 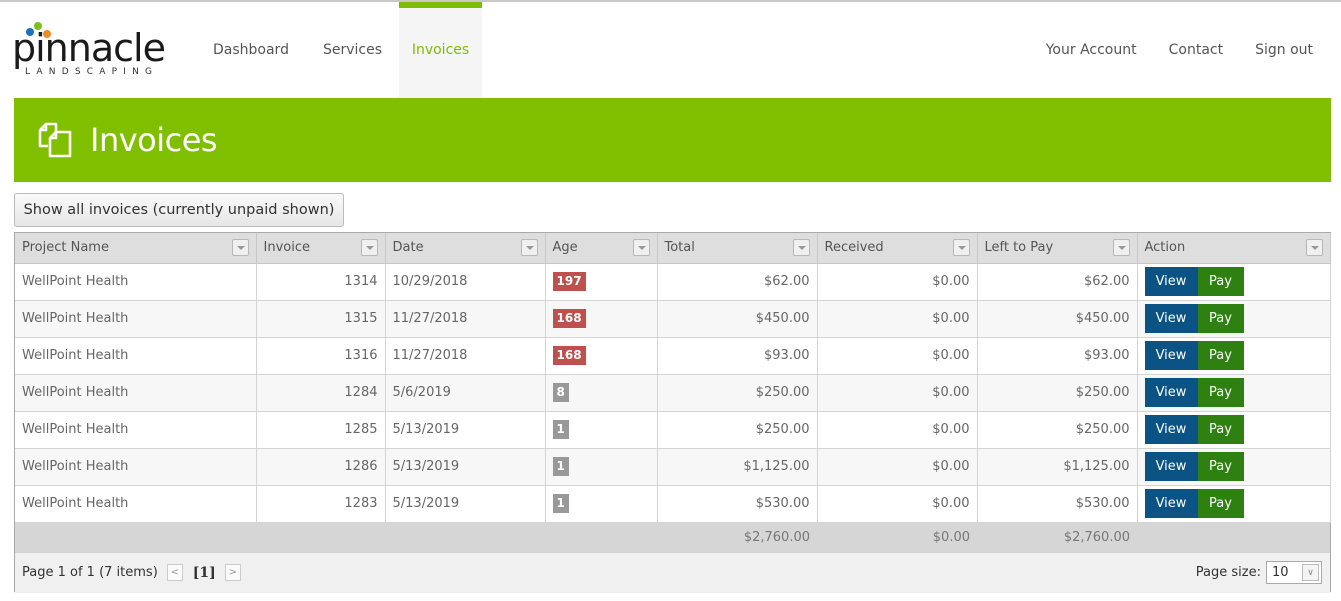 What do you see at coordinates (1196, 50) in the screenshot?
I see `nav-contact: Contact` at bounding box center [1196, 50].